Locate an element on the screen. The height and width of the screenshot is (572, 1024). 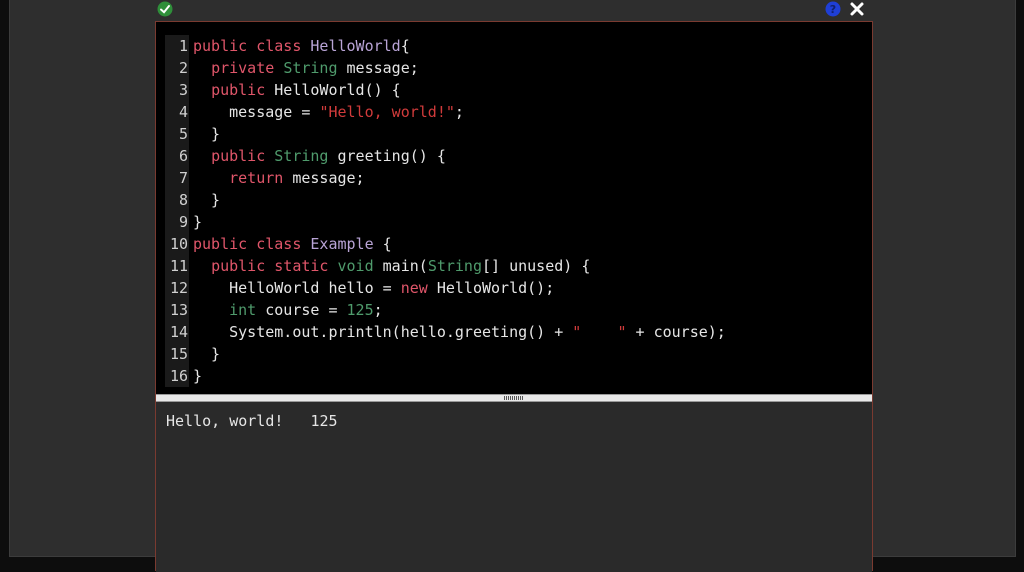
line-number: 11 is located at coordinates (178, 266).